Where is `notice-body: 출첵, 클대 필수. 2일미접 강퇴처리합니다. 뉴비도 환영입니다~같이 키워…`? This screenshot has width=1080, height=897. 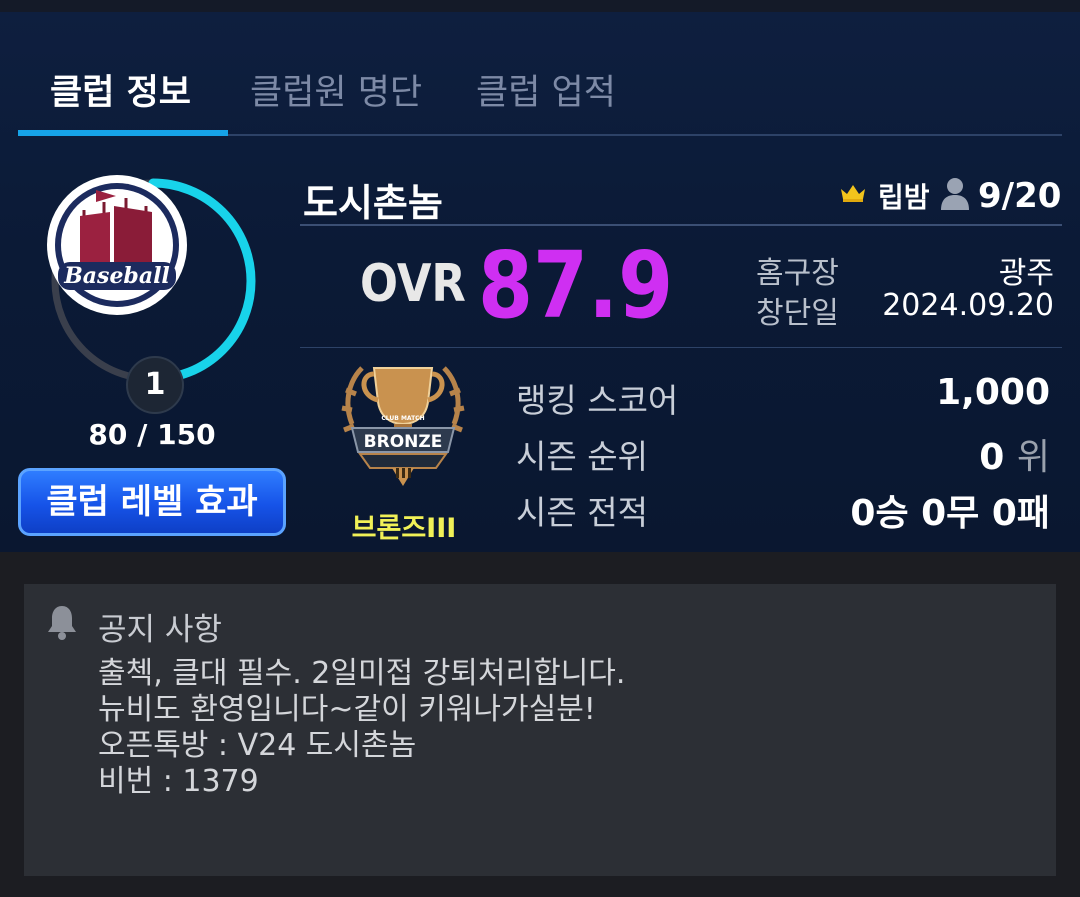 notice-body: 출첵, 클대 필수. 2일미접 강퇴처리합니다. 뉴비도 환영입니다~같이 키워… is located at coordinates (361, 728).